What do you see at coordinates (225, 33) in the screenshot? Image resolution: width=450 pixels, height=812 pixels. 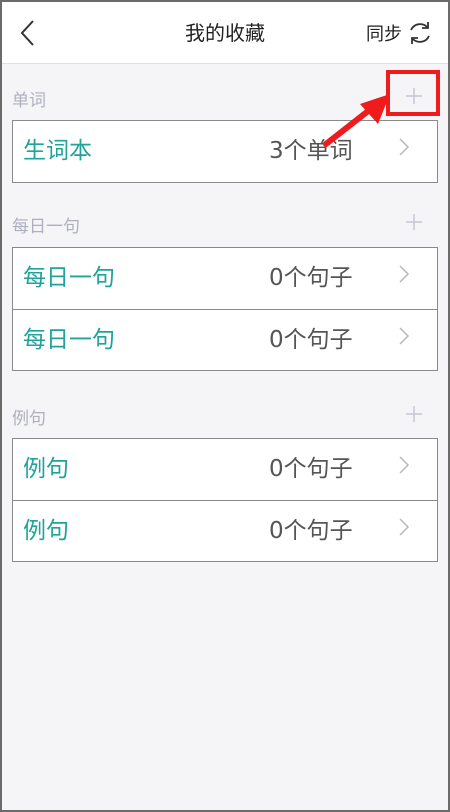 I see `nav-bar: 我的收藏 同步` at bounding box center [225, 33].